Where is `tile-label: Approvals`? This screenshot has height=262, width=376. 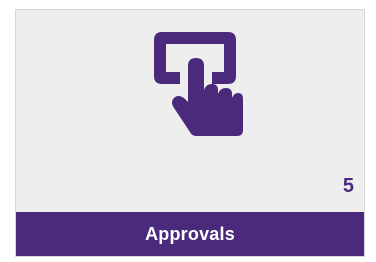 tile-label: Approvals is located at coordinates (190, 233).